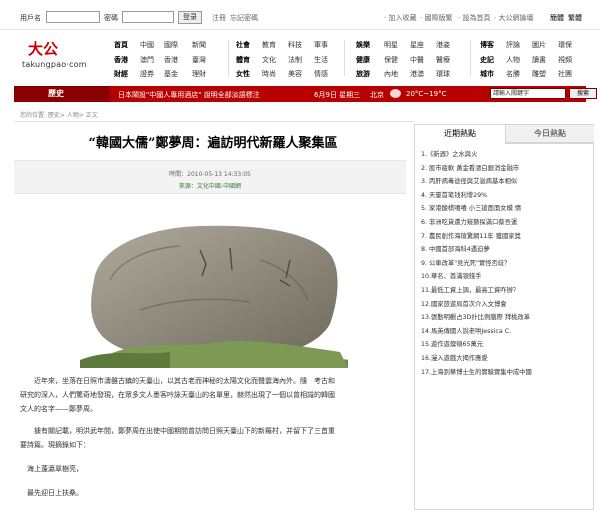 The width and height of the screenshot is (600, 510). What do you see at coordinates (51, 493) in the screenshot?
I see `poem-line: 最先迎日上扶桑。` at bounding box center [51, 493].